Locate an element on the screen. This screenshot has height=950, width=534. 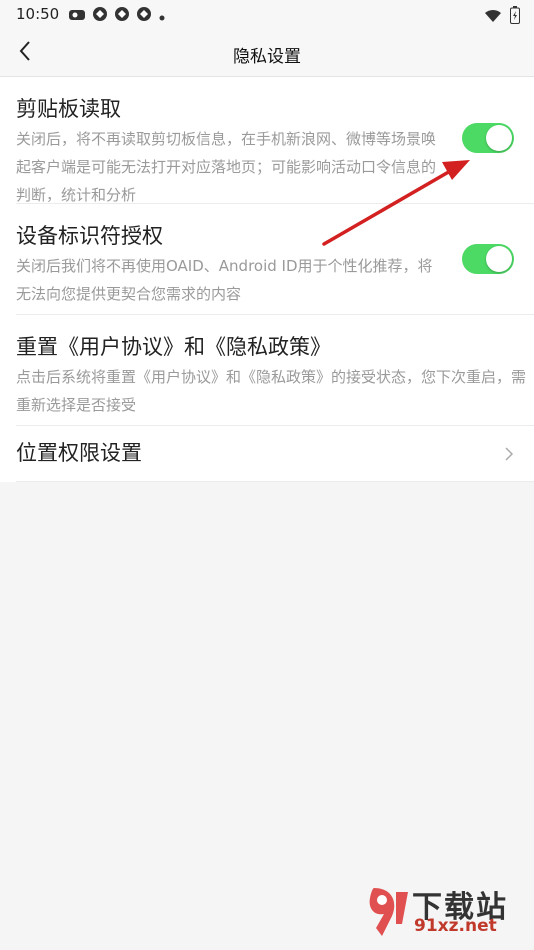
page-title: 隐私设置 is located at coordinates (267, 57).